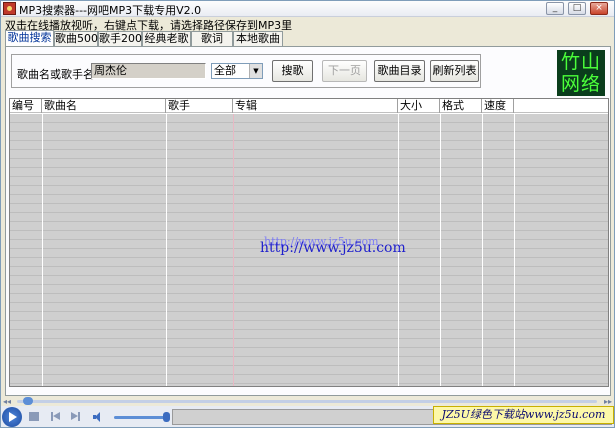 The image size is (615, 428). I want to click on column-header-song: 歌曲名, so click(104, 106).